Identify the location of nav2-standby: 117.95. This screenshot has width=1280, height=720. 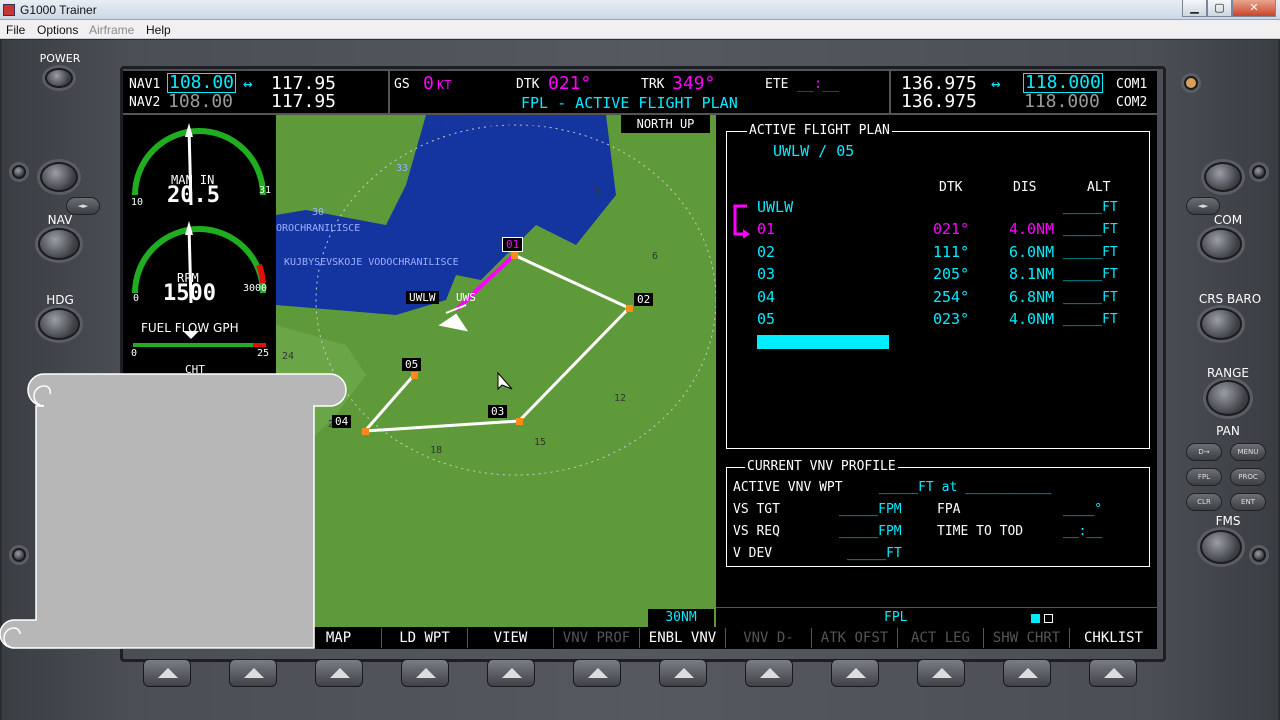
(303, 101).